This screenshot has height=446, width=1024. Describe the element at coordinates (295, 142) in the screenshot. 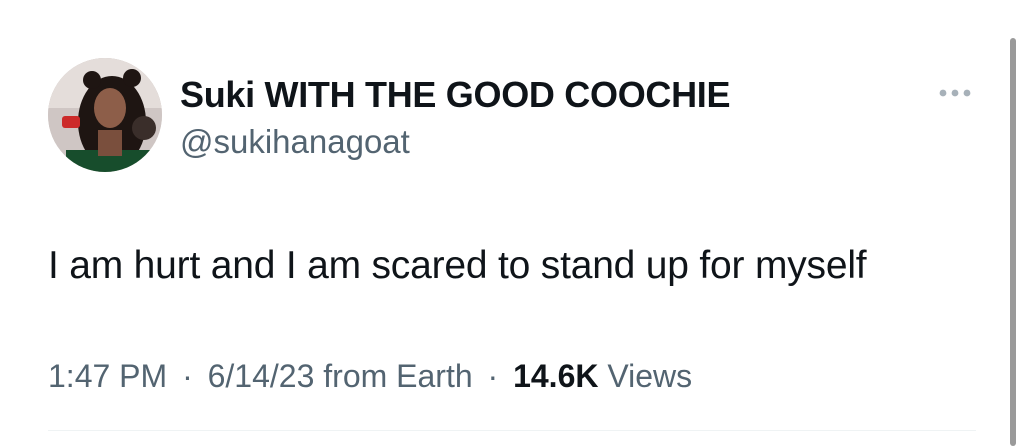

I see `author-handle: @sukihanagoat` at that location.